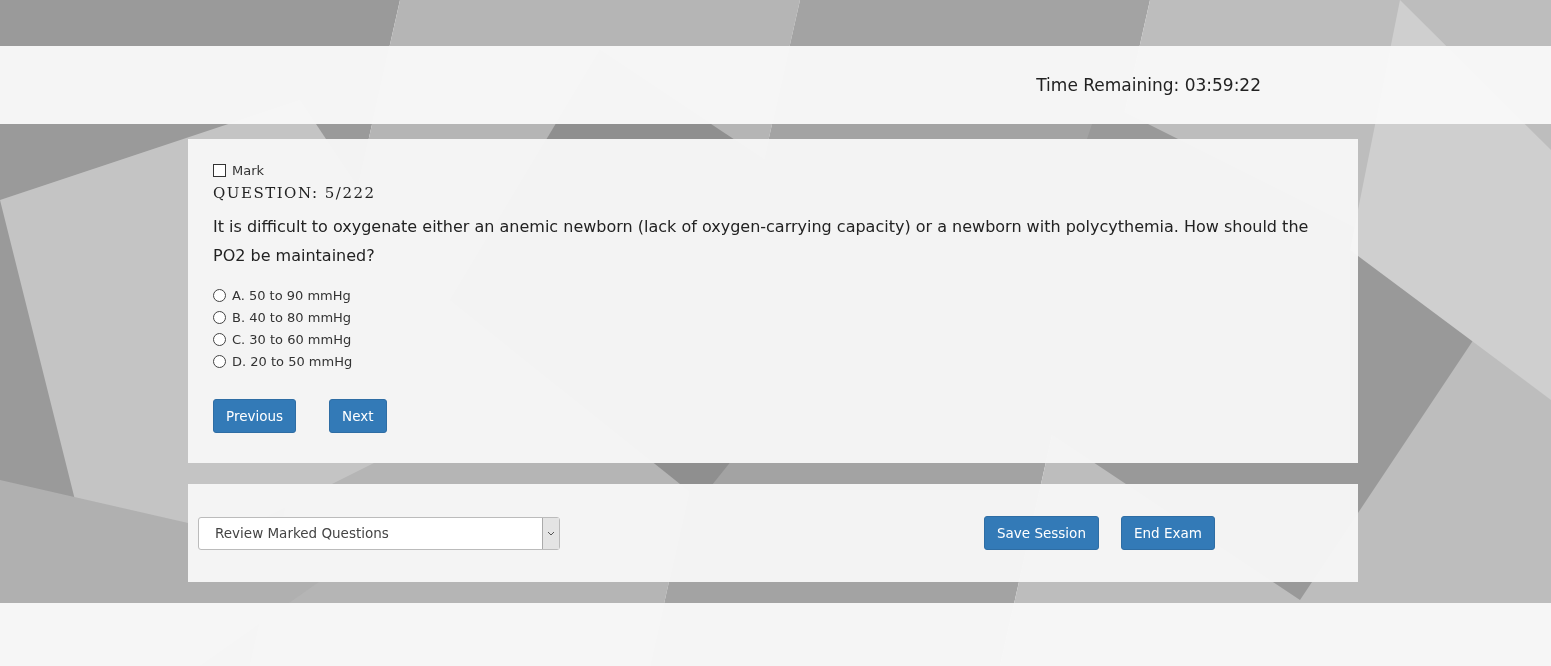 Image resolution: width=1551 pixels, height=666 pixels. Describe the element at coordinates (1148, 85) in the screenshot. I see `time-remaining: Time Remaining: 03:59:22` at that location.